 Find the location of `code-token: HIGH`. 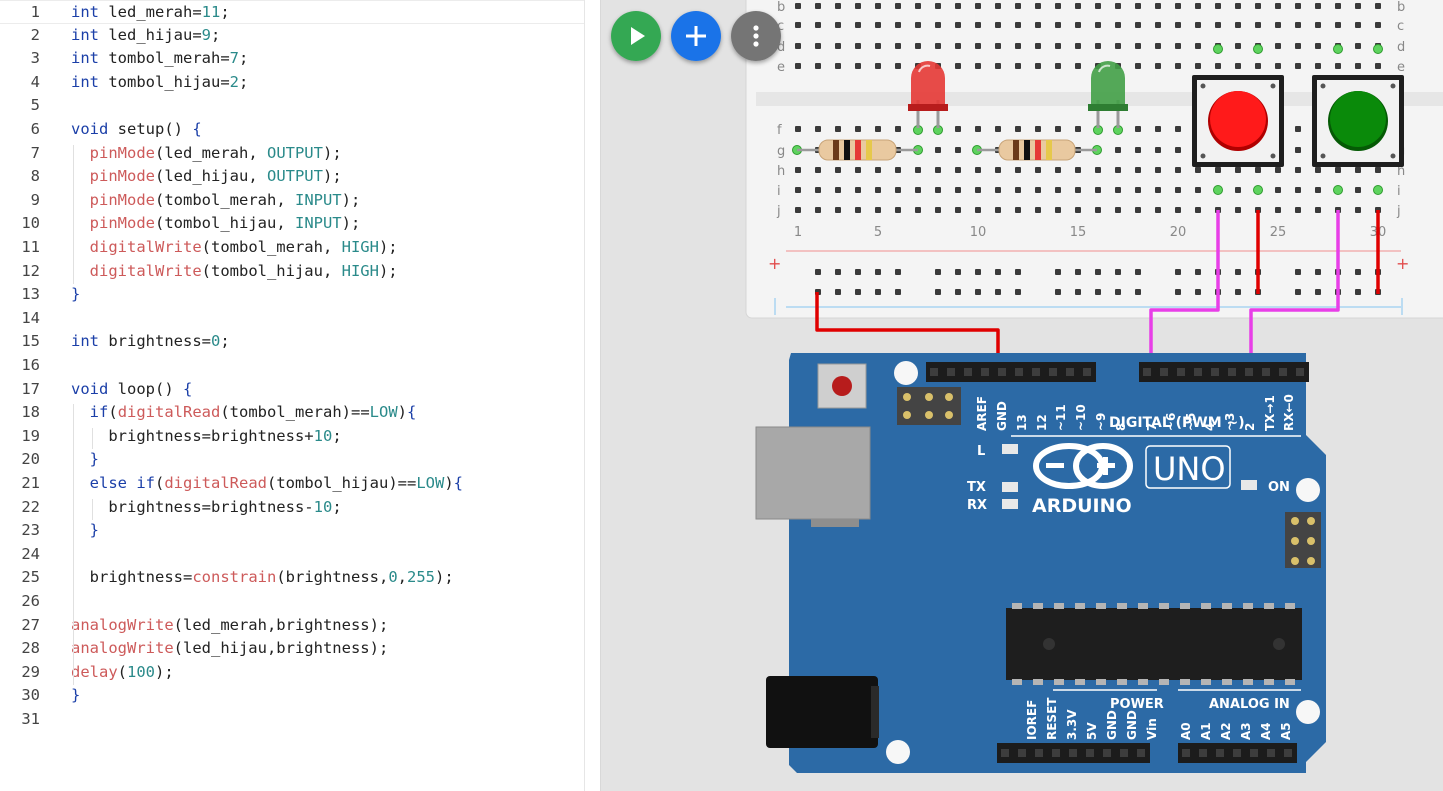

code-token: HIGH is located at coordinates (360, 247).